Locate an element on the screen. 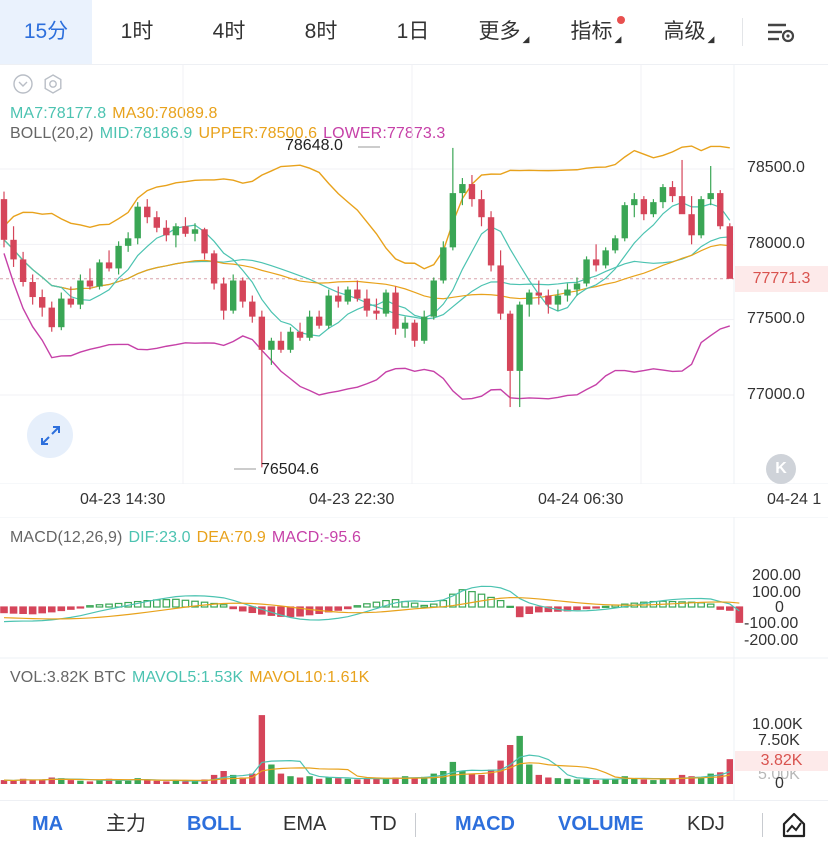 Image resolution: width=828 pixels, height=848 pixels. tab-8h: 8时 is located at coordinates (321, 32).